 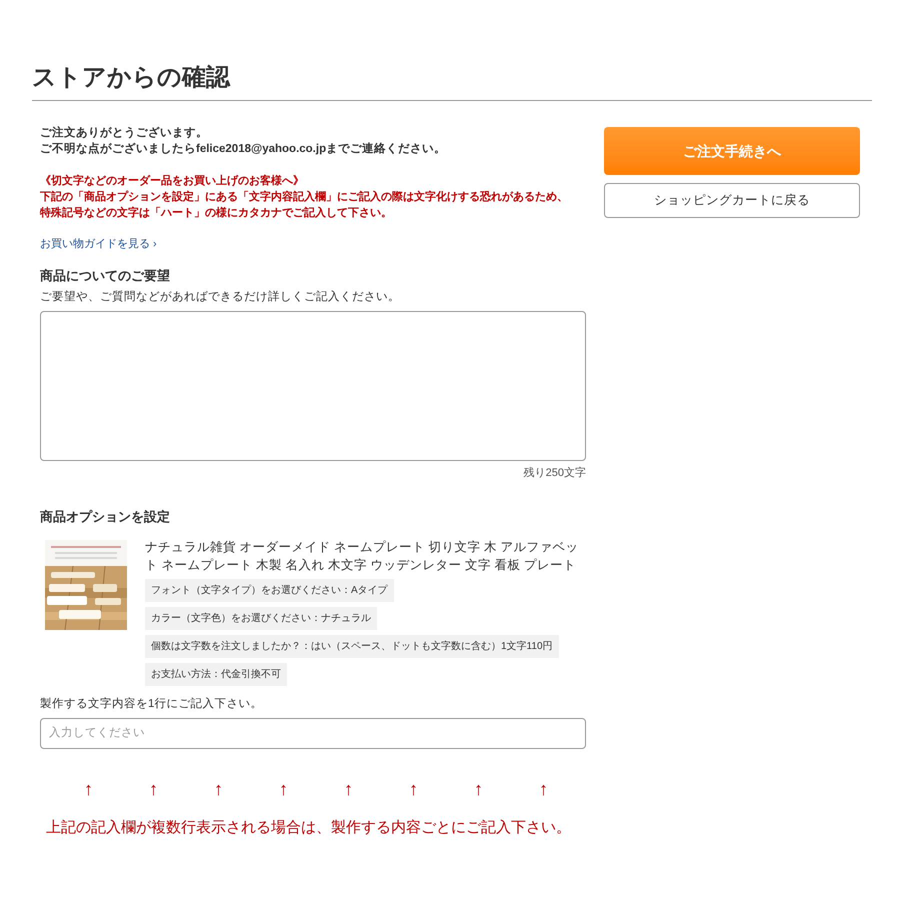 I want to click on arrow-note: 上記の記入欄が複数行表示される場合は、製作する内容ごとにご記入下さい。, so click(x=308, y=828).